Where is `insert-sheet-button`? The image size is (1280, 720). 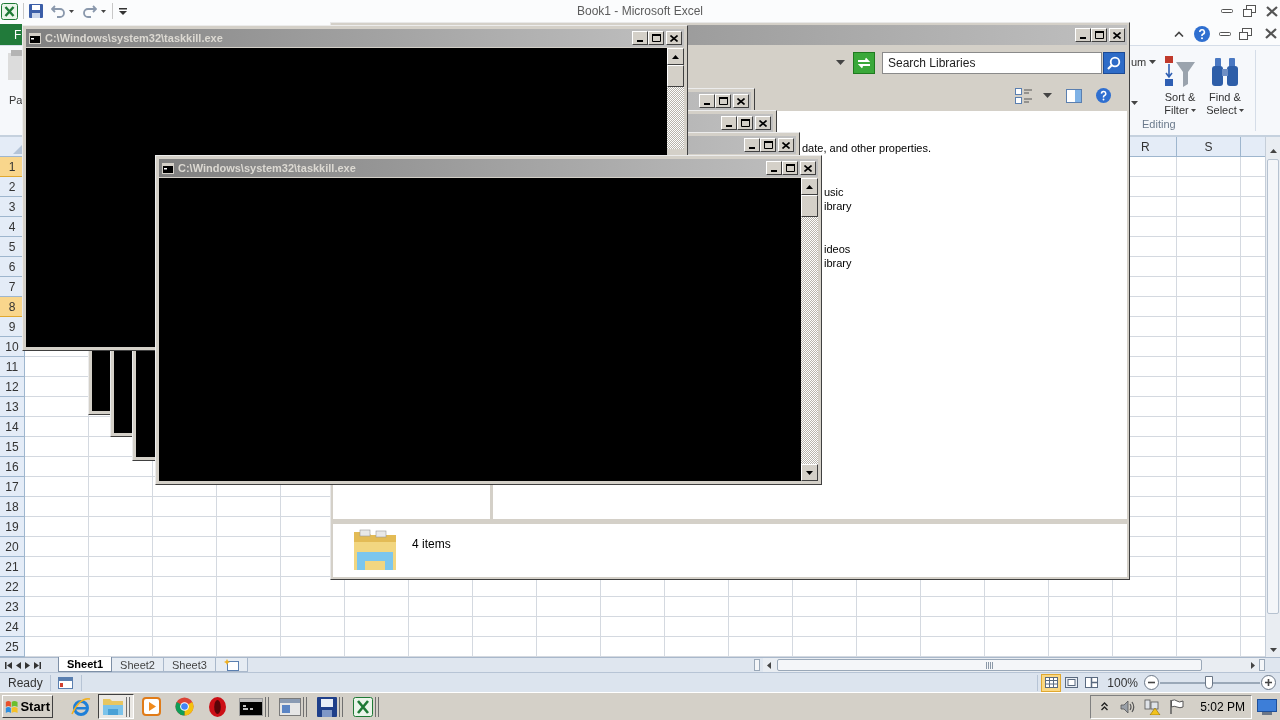 insert-sheet-button is located at coordinates (231, 665).